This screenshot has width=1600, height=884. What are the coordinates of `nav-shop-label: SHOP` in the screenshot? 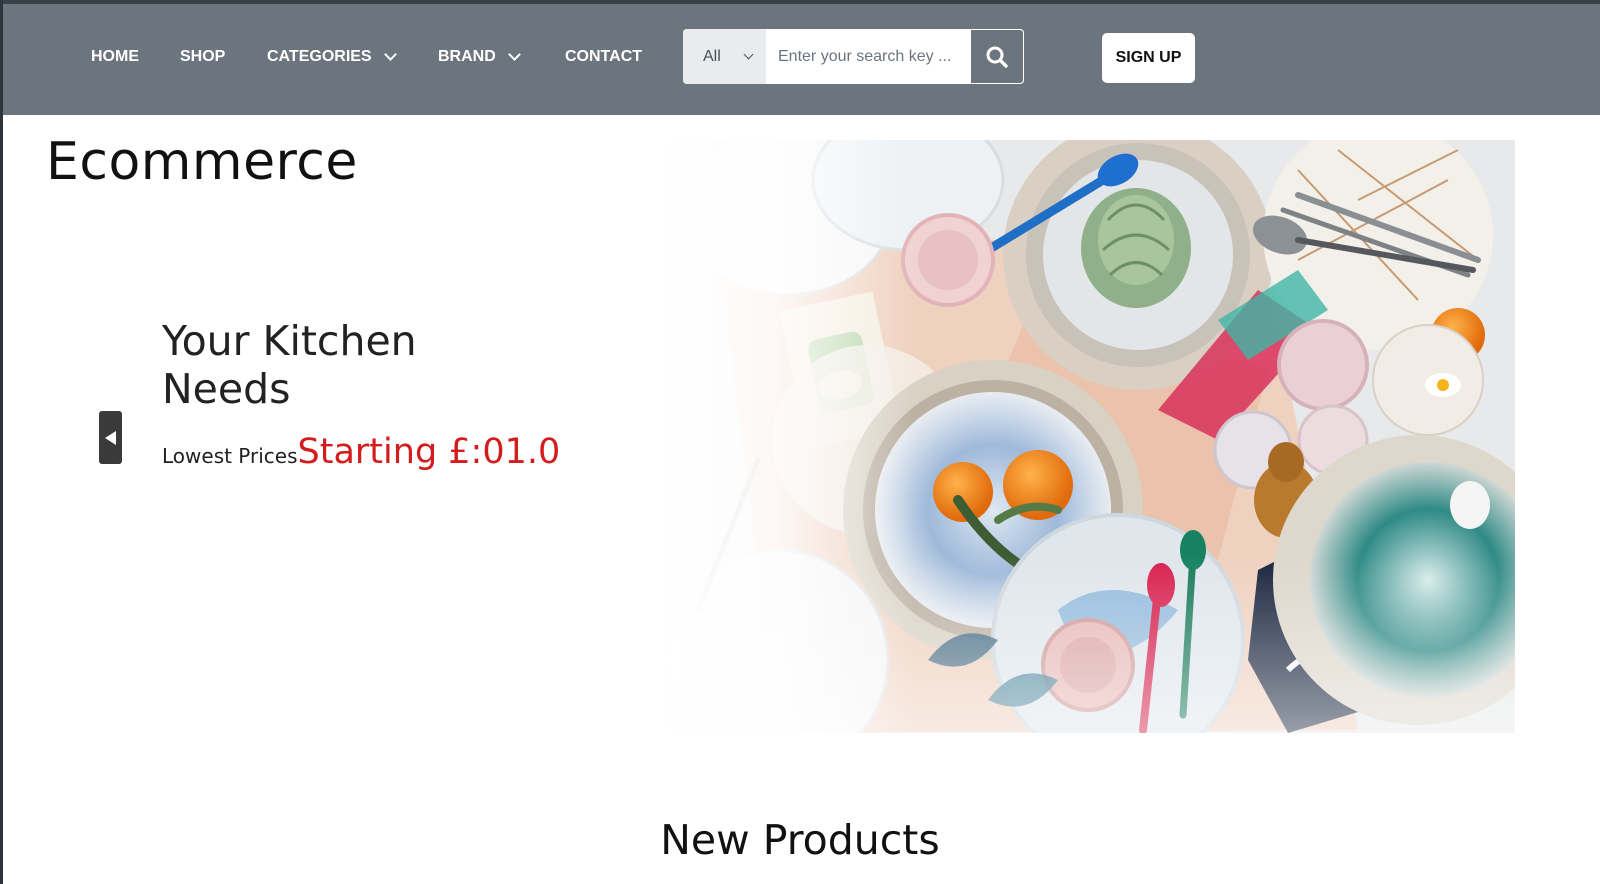 It's located at (203, 56).